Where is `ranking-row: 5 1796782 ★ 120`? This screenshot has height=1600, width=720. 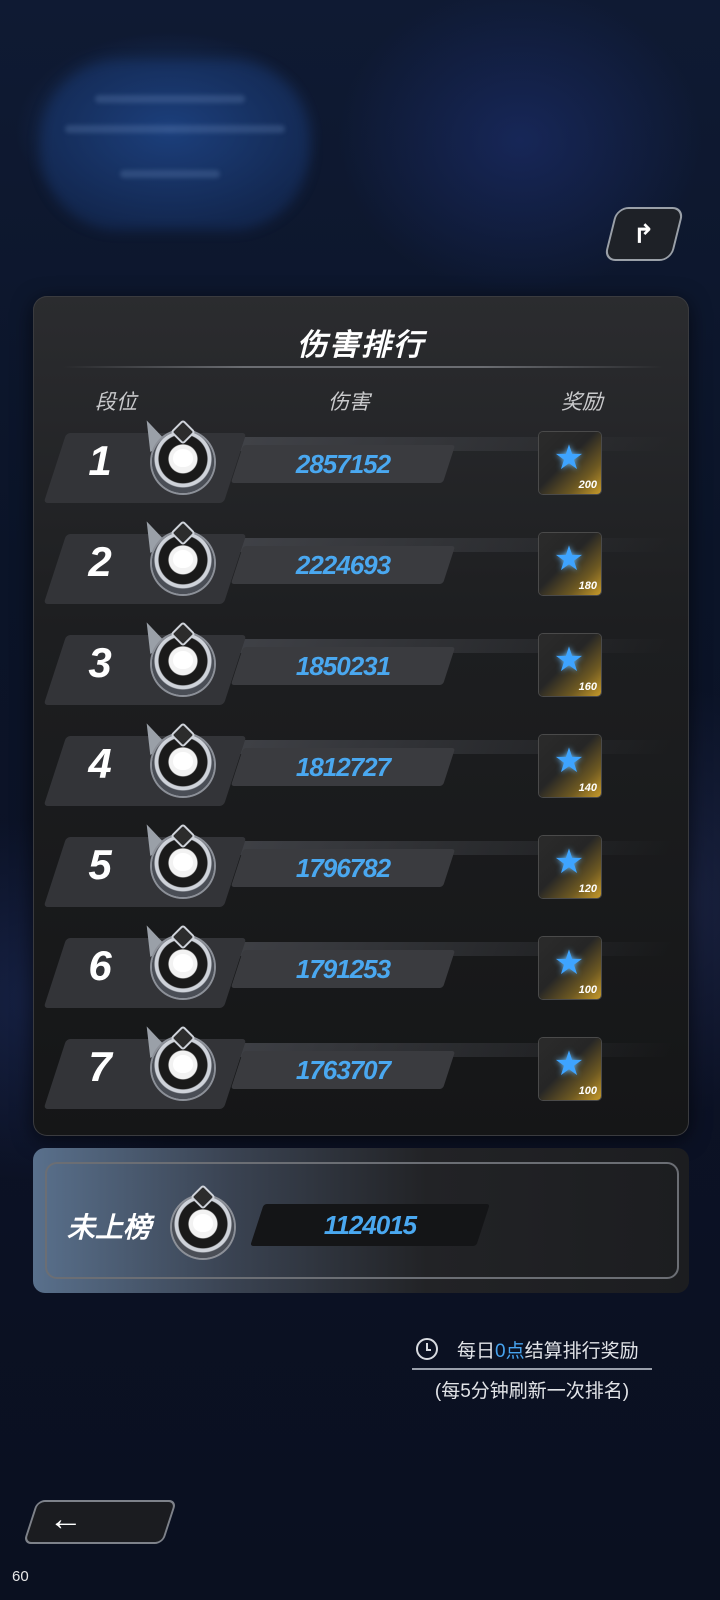 ranking-row: 5 1796782 ★ 120 is located at coordinates (358, 864).